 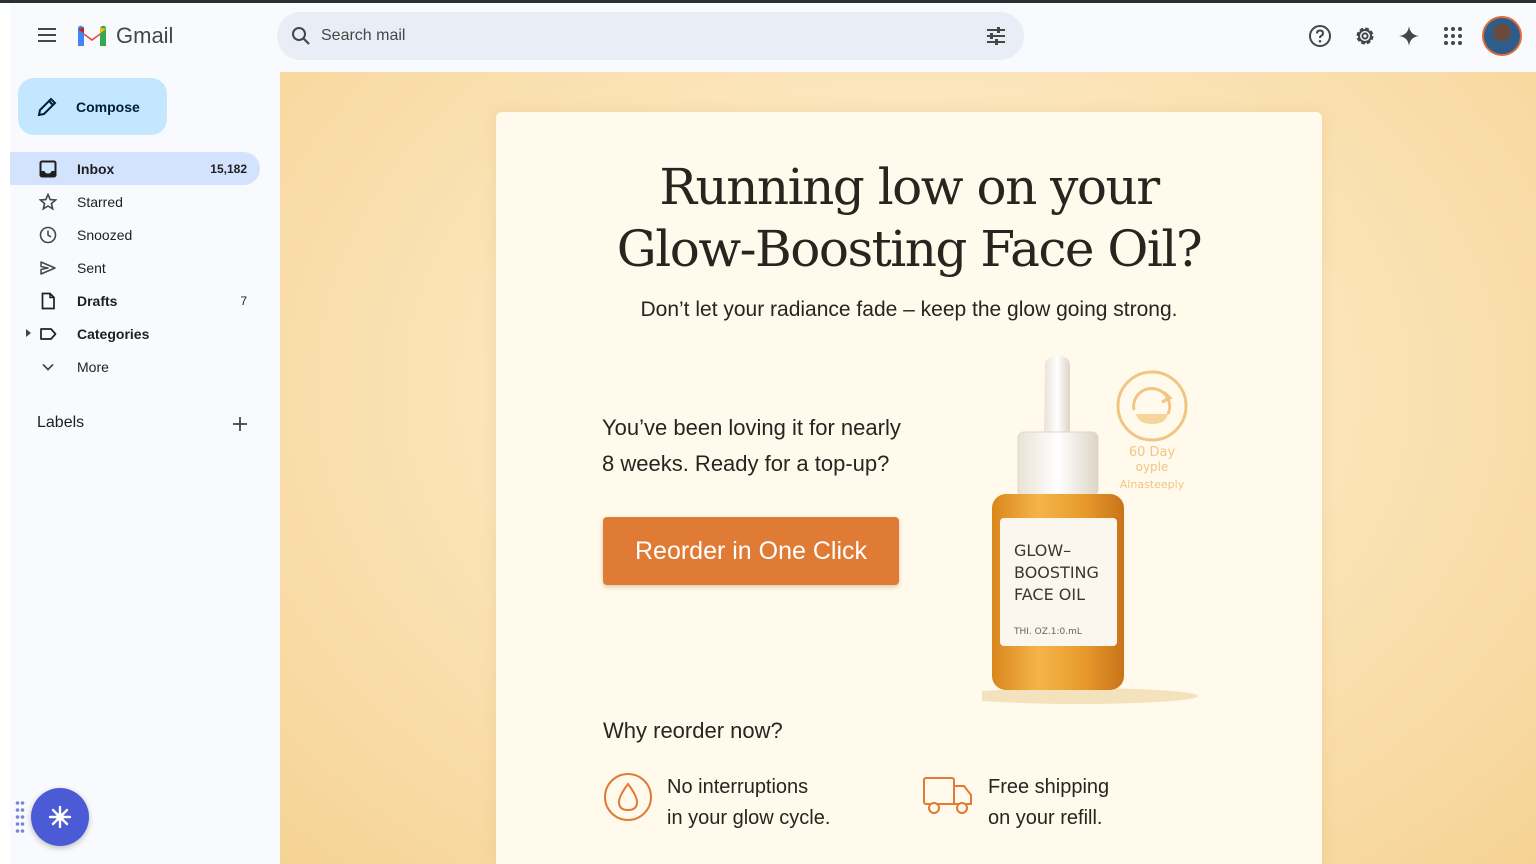 What do you see at coordinates (97, 300) in the screenshot?
I see `sidebar-item-label: Drafts` at bounding box center [97, 300].